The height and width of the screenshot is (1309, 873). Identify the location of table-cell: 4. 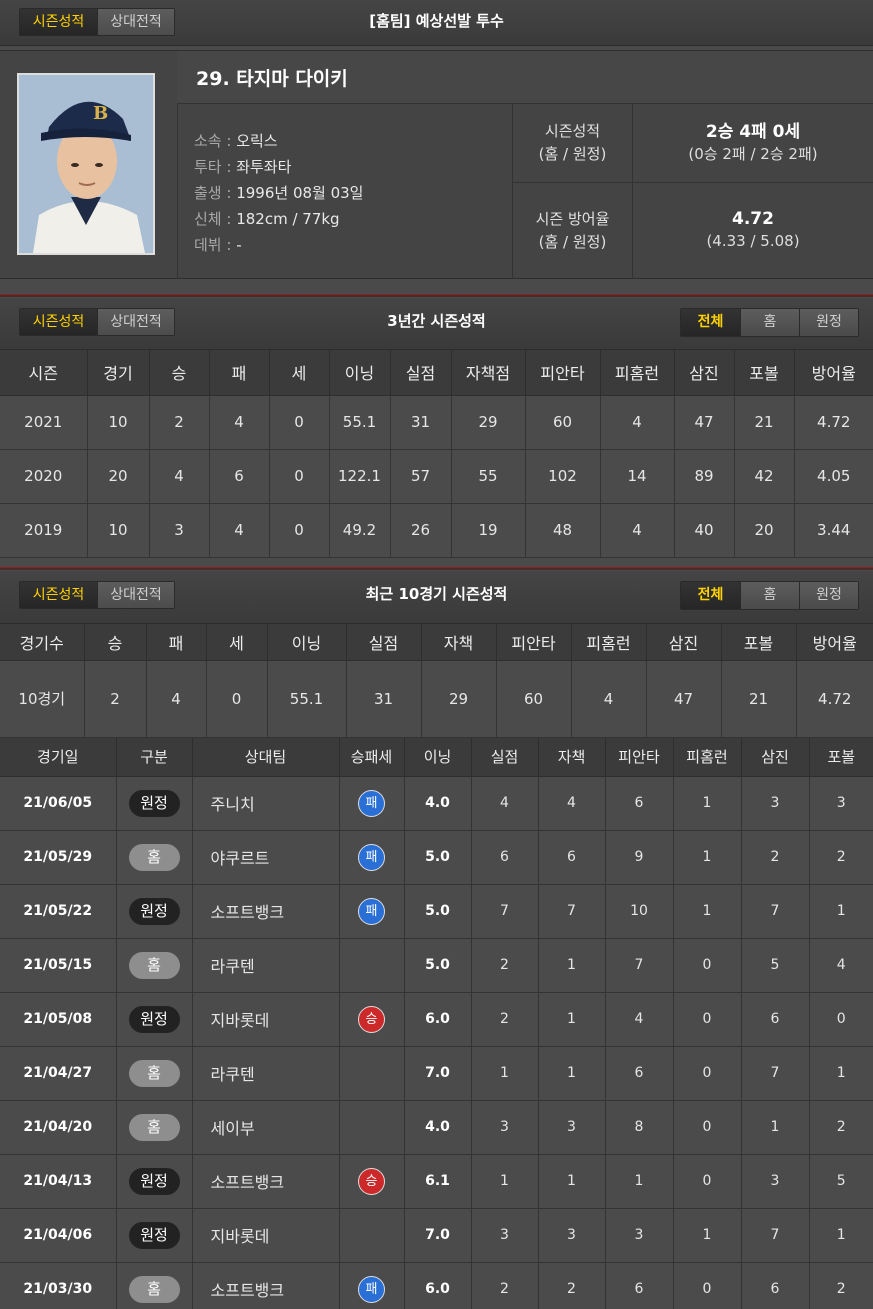
(637, 530).